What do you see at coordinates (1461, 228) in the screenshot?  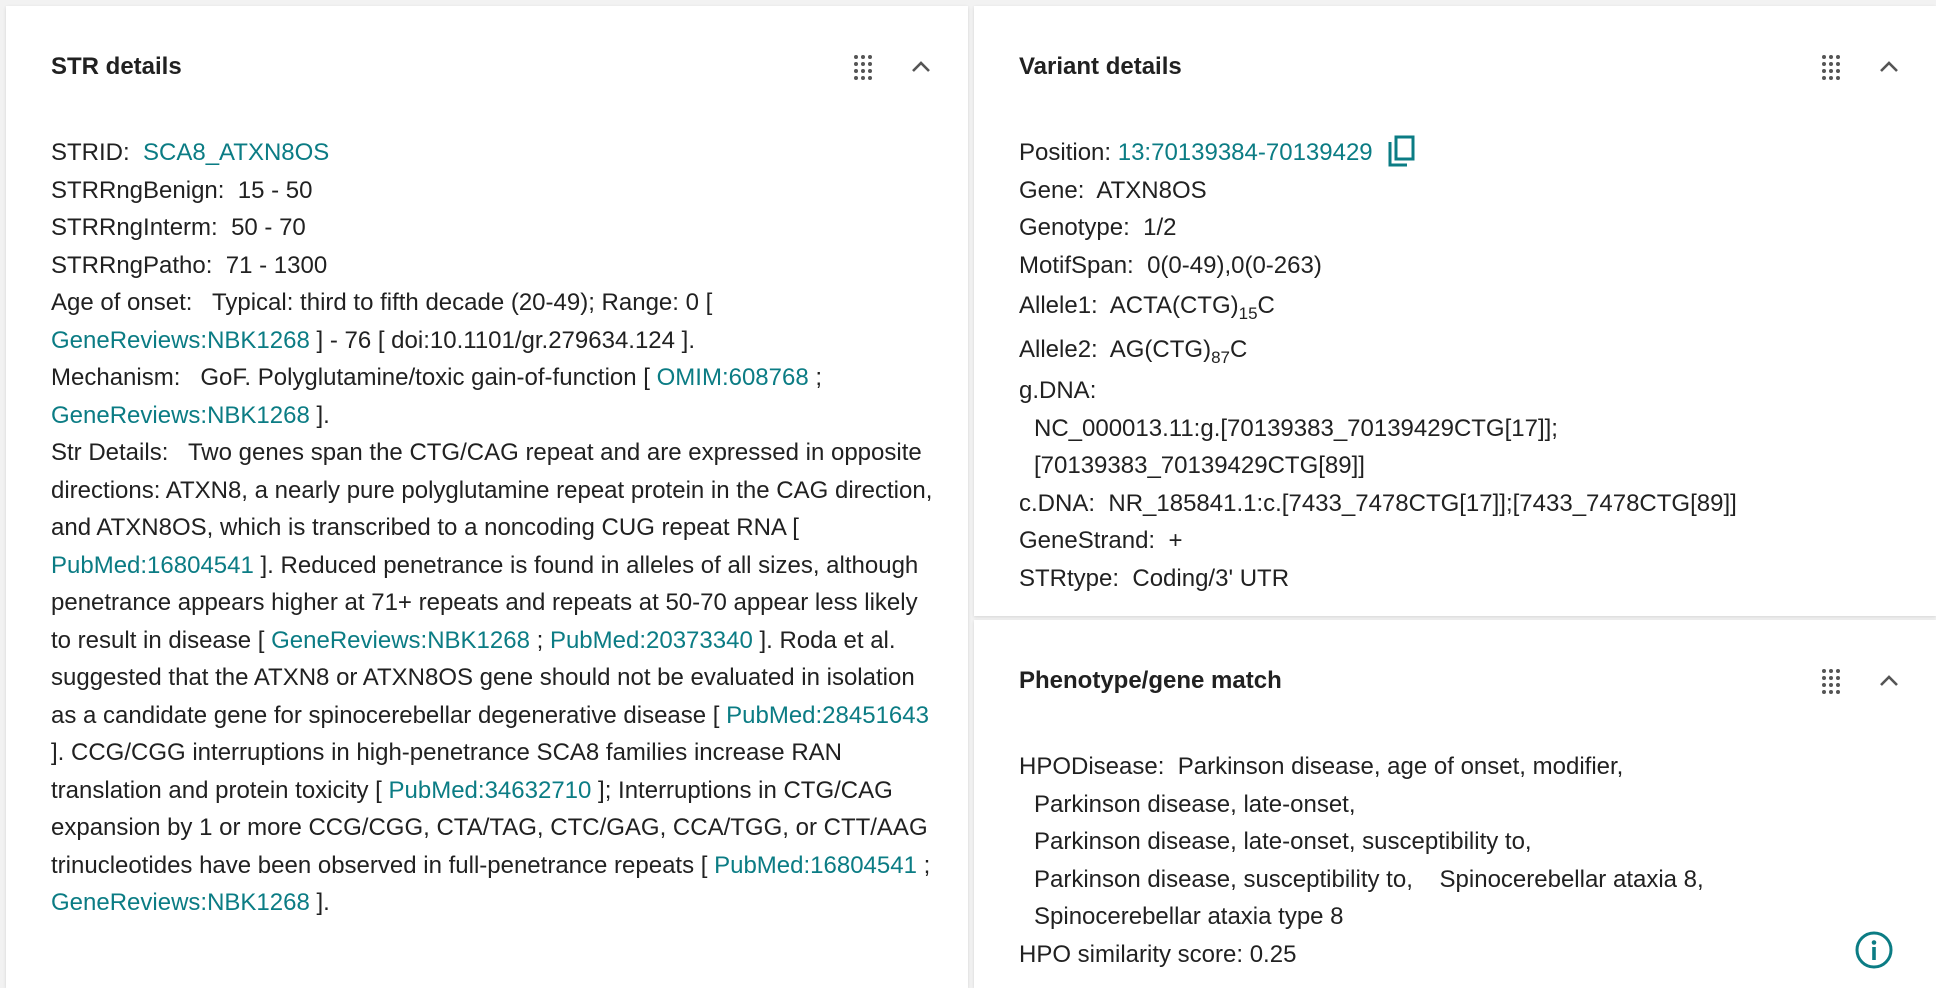 I see `genotype-row: Genotype: 1/2` at bounding box center [1461, 228].